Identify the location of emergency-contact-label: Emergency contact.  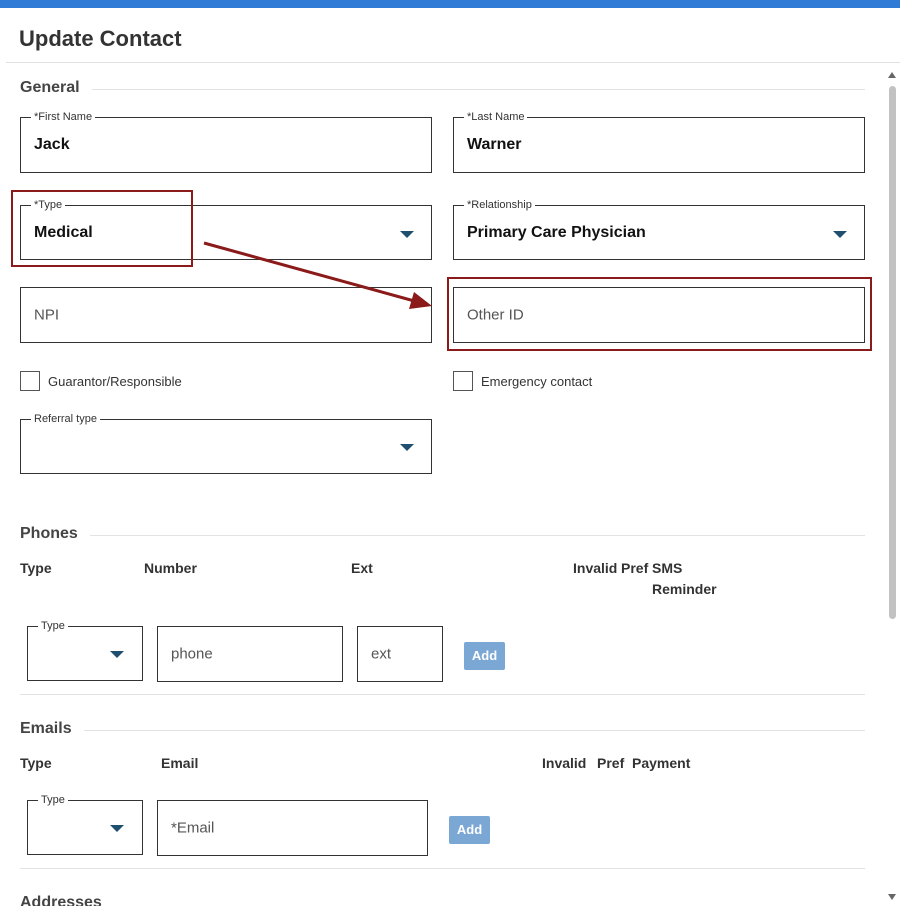
(537, 381).